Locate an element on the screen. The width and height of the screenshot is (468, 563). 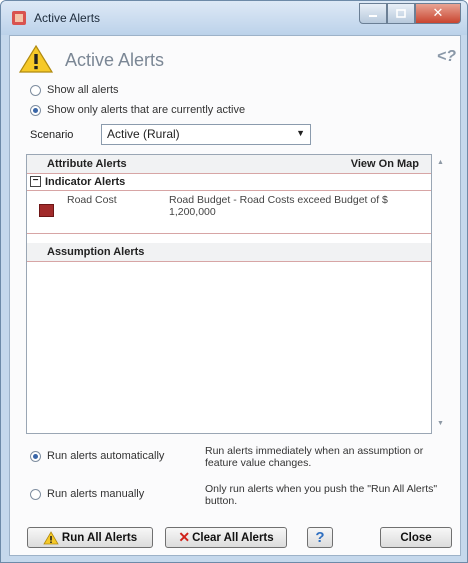
minimize-icon is located at coordinates (373, 13).